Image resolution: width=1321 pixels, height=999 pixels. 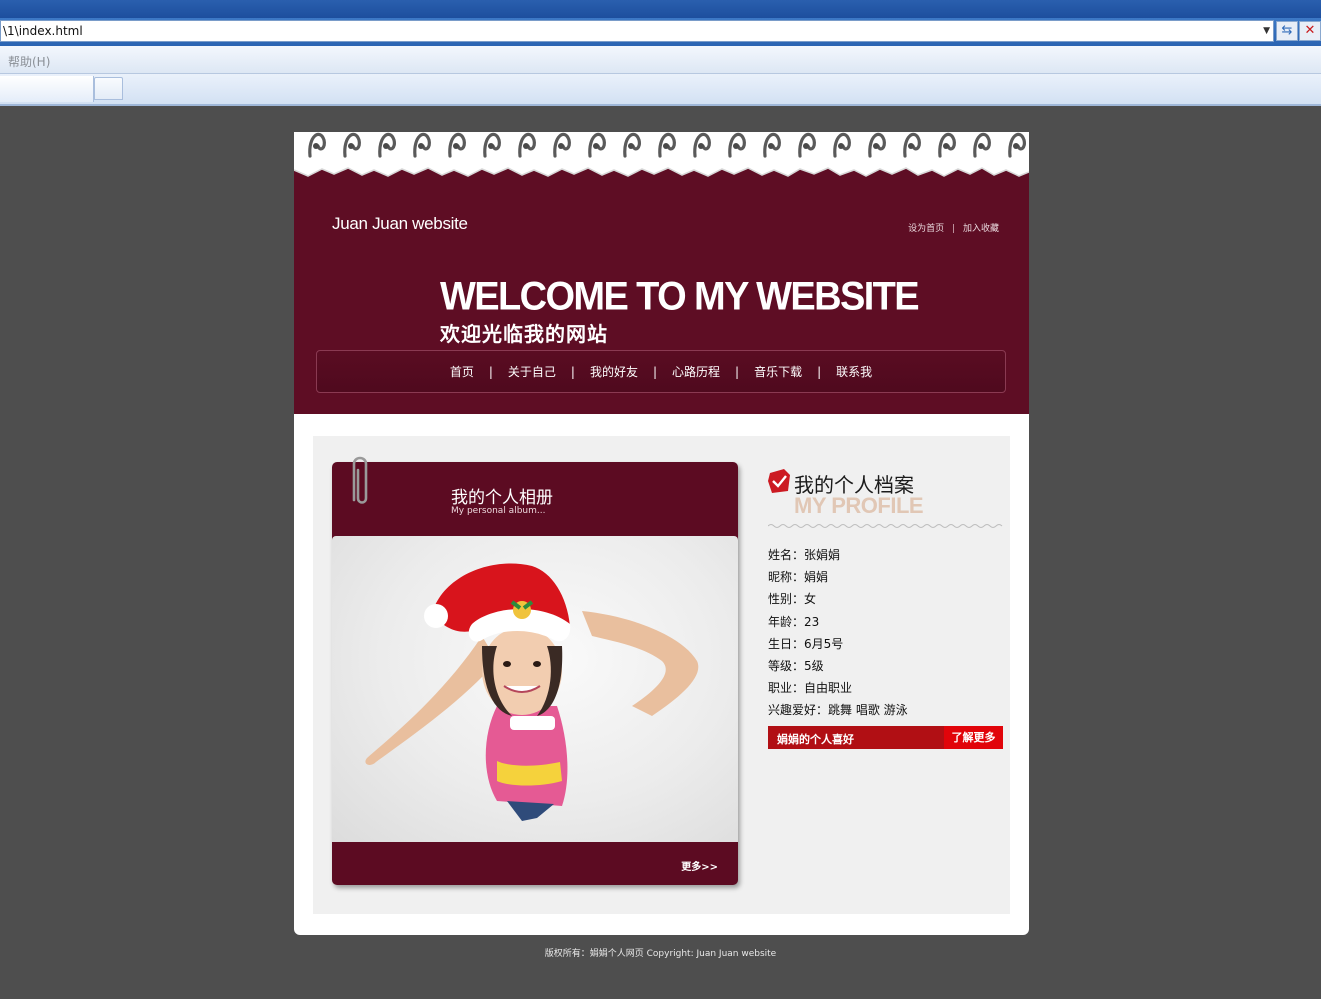 I want to click on footer-copyright: 版权所有：娟娟个人网页 Copyright: Juan Juan website, so click(x=660, y=954).